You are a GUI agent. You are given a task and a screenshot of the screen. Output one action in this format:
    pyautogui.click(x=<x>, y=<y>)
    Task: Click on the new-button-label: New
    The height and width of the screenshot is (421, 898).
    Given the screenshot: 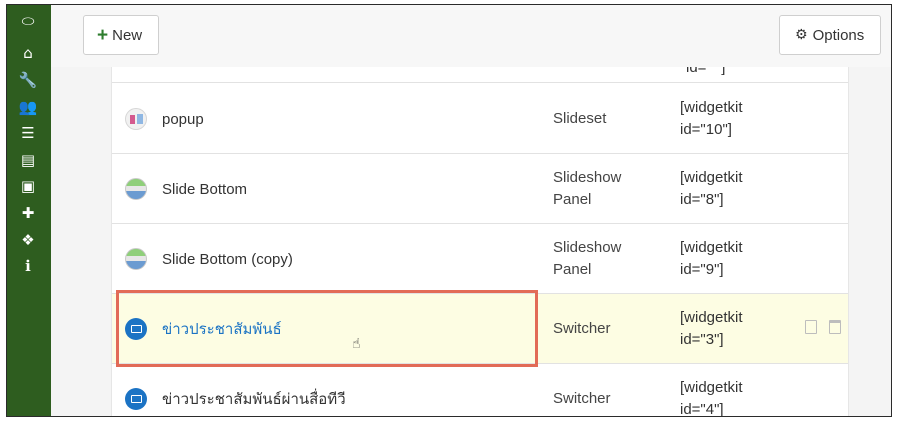 What is the action you would take?
    pyautogui.click(x=127, y=35)
    